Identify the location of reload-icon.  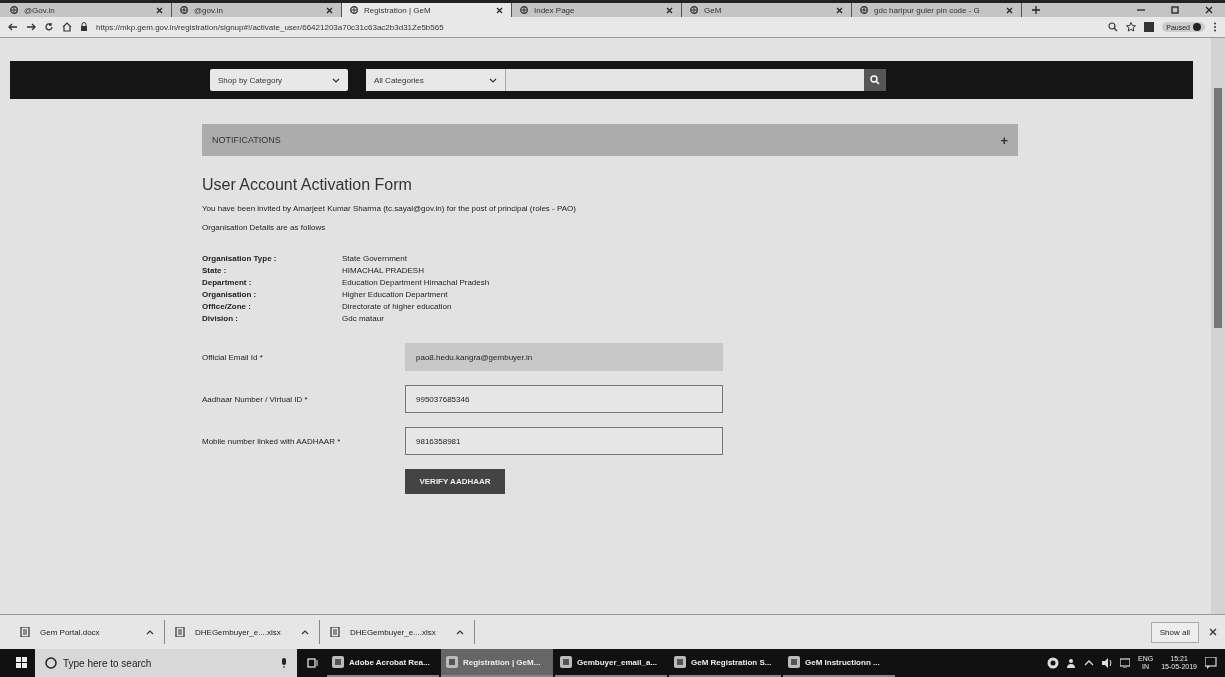
(49, 27).